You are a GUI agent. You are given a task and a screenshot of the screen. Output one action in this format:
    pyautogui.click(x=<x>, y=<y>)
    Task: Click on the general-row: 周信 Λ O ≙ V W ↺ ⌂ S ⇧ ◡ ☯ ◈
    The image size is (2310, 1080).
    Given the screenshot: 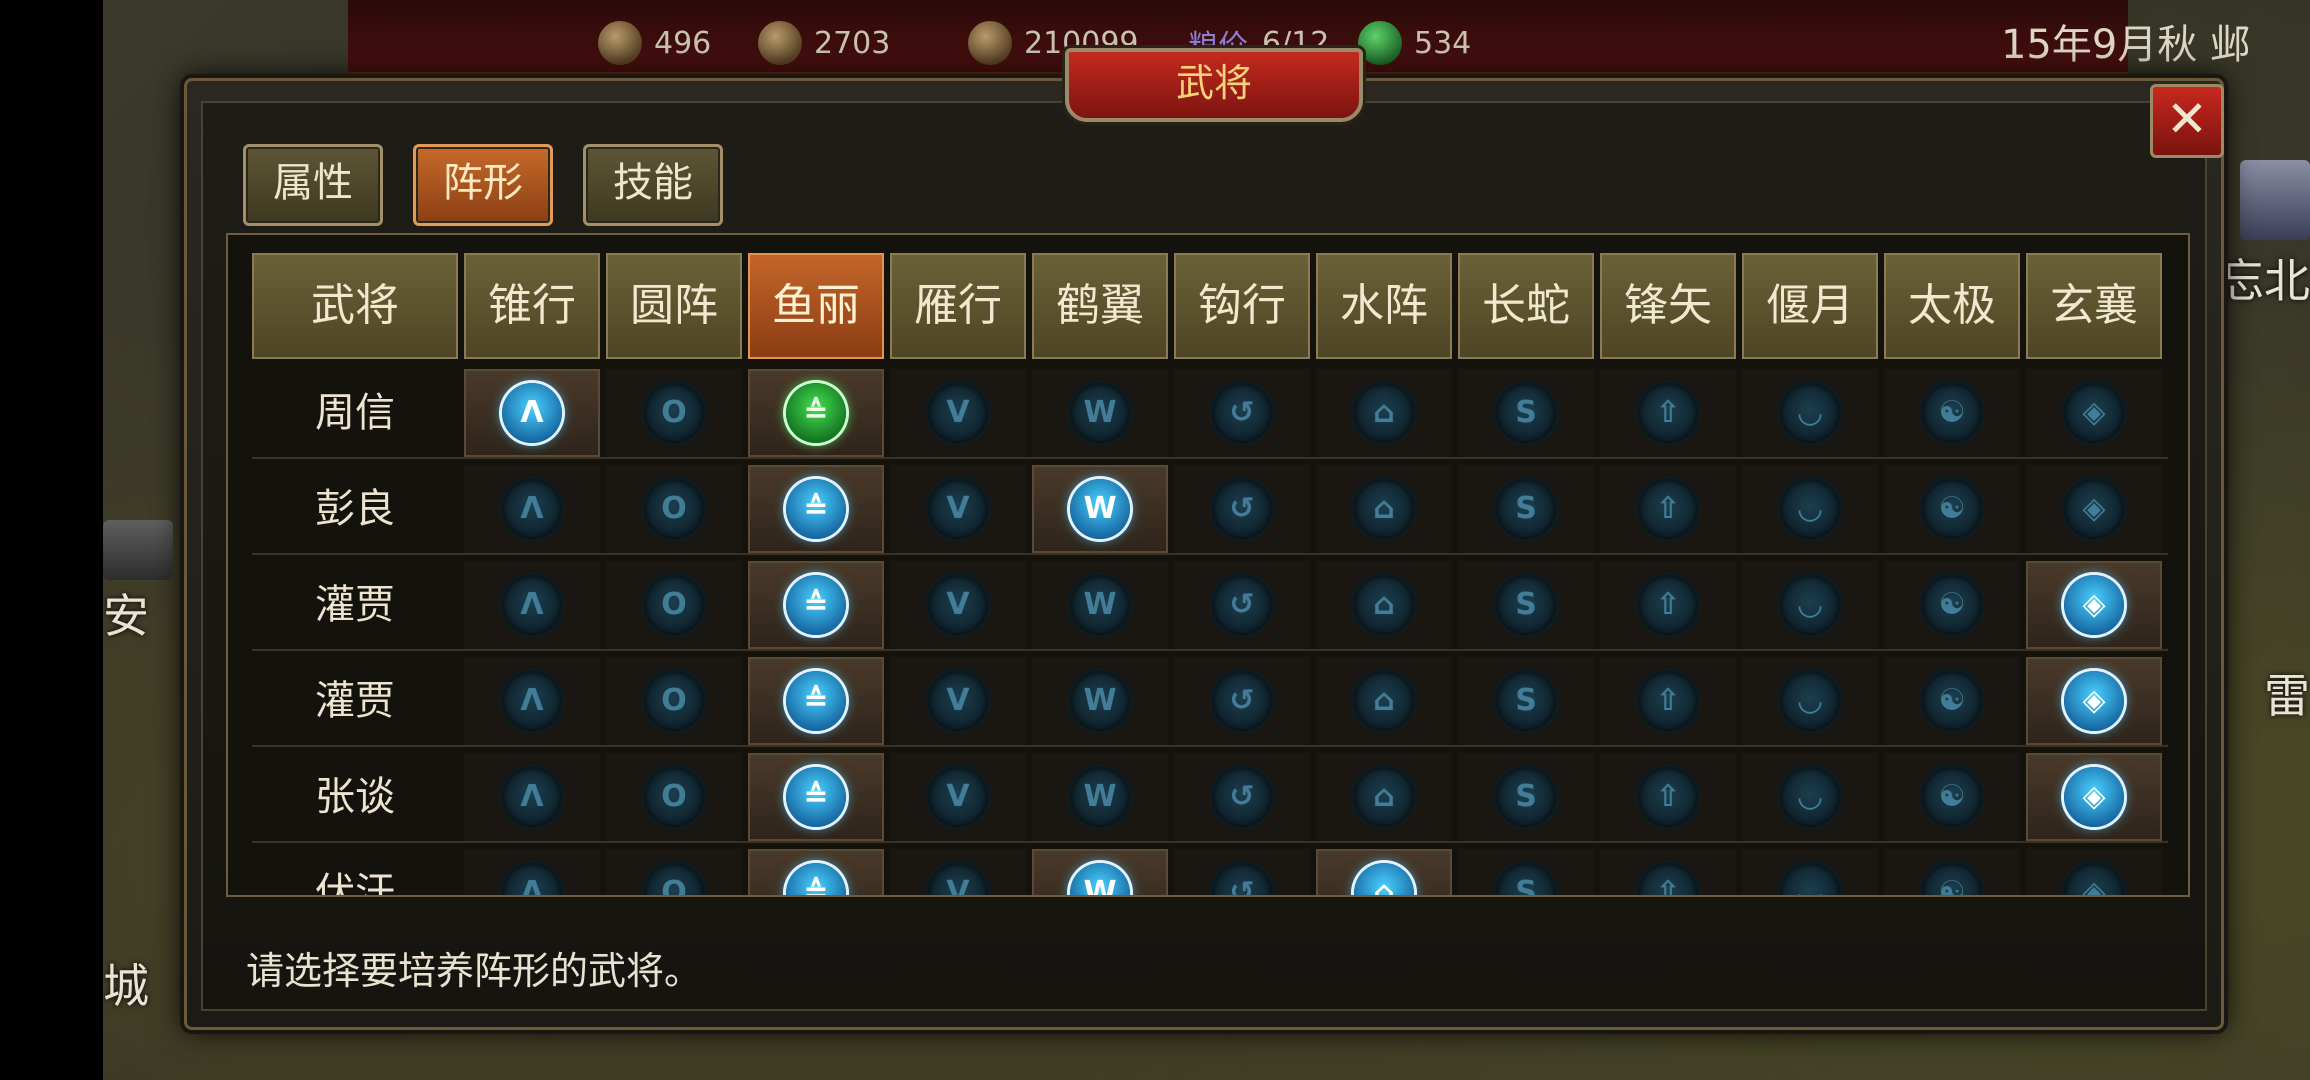 What is the action you would take?
    pyautogui.click(x=1210, y=414)
    